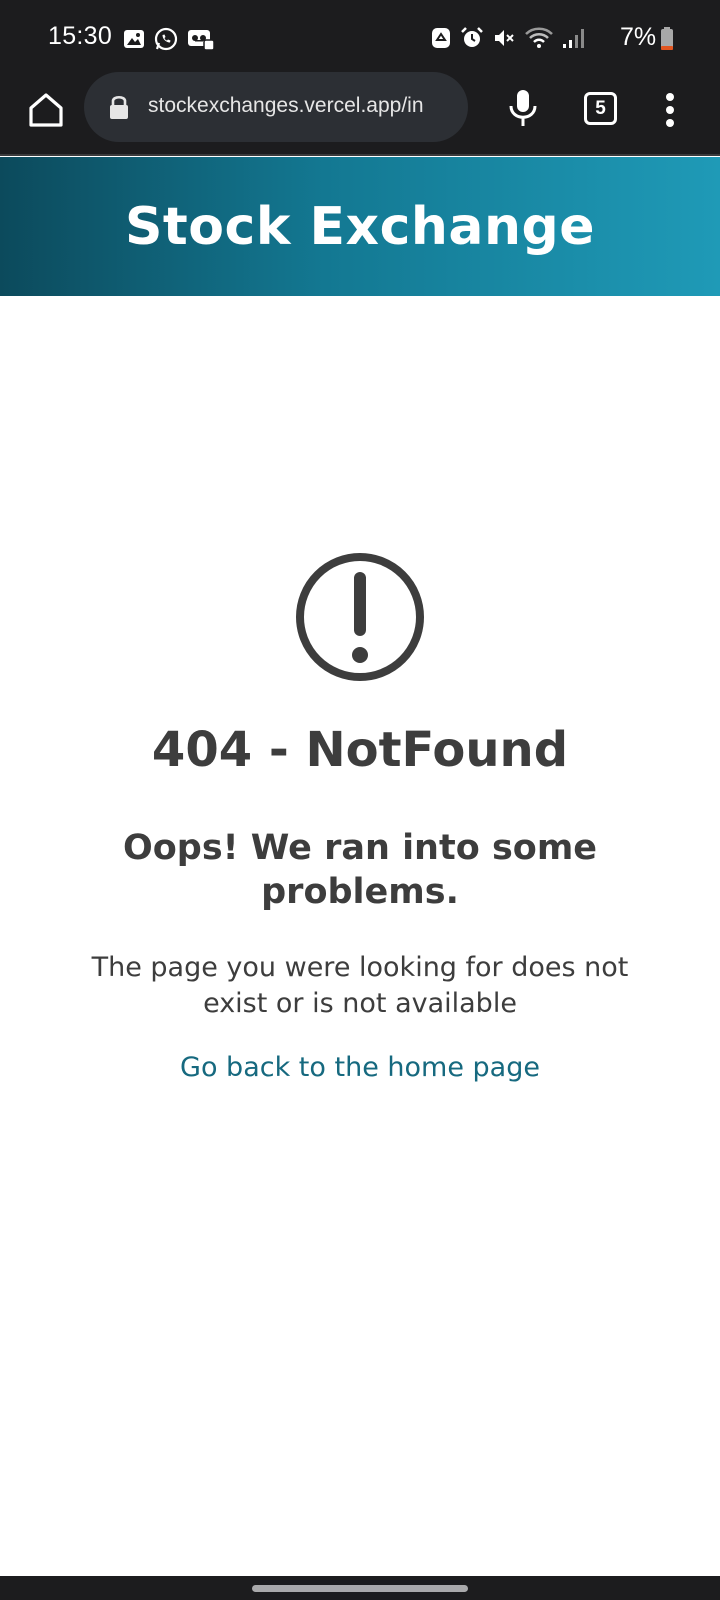  What do you see at coordinates (46, 110) in the screenshot?
I see `home-icon` at bounding box center [46, 110].